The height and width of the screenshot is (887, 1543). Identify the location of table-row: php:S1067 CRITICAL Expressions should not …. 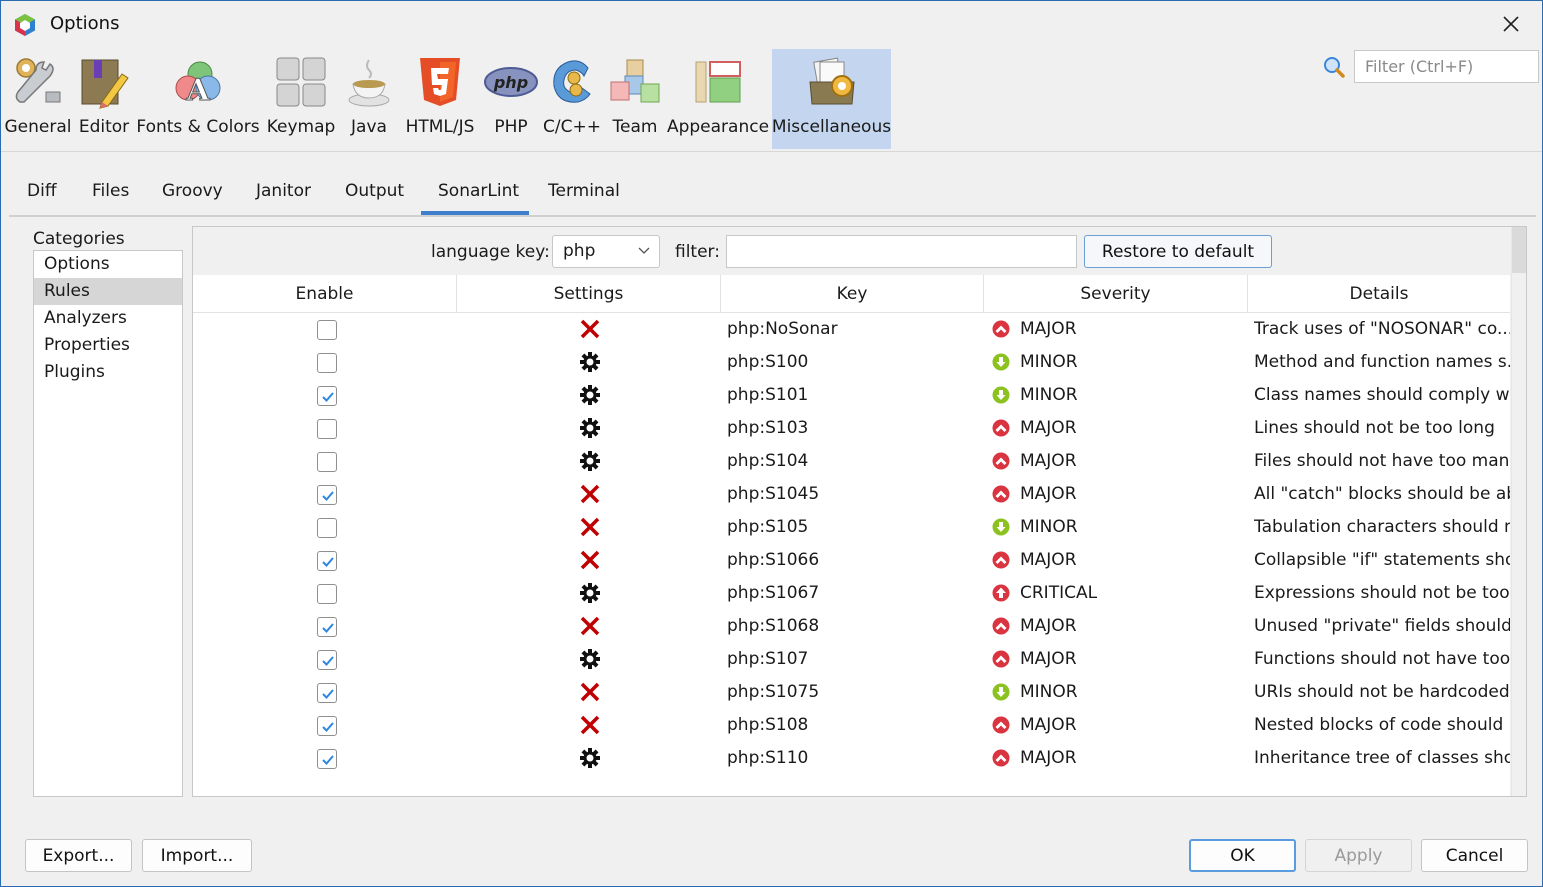
(851, 593).